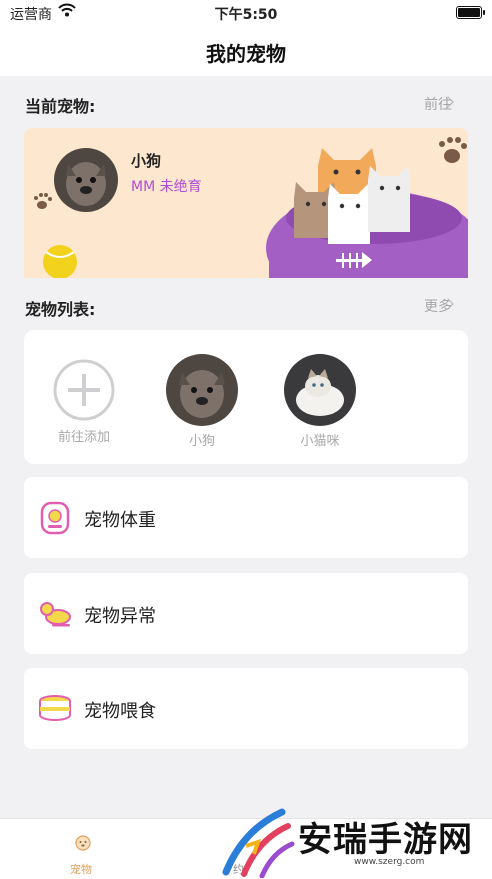 This screenshot has height=879, width=492. What do you see at coordinates (55, 614) in the screenshot?
I see `warning-pet-icon` at bounding box center [55, 614].